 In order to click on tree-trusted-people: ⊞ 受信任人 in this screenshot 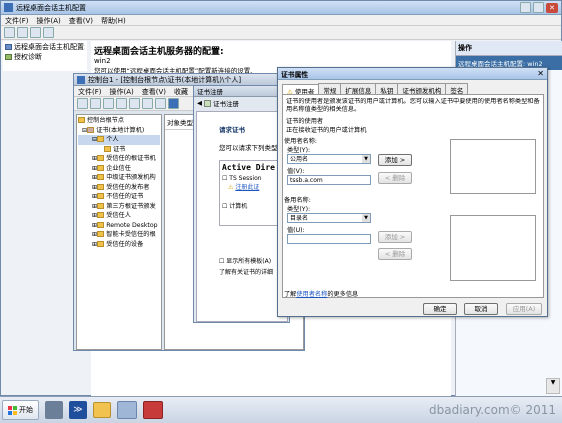, I will do `click(119, 216)`.